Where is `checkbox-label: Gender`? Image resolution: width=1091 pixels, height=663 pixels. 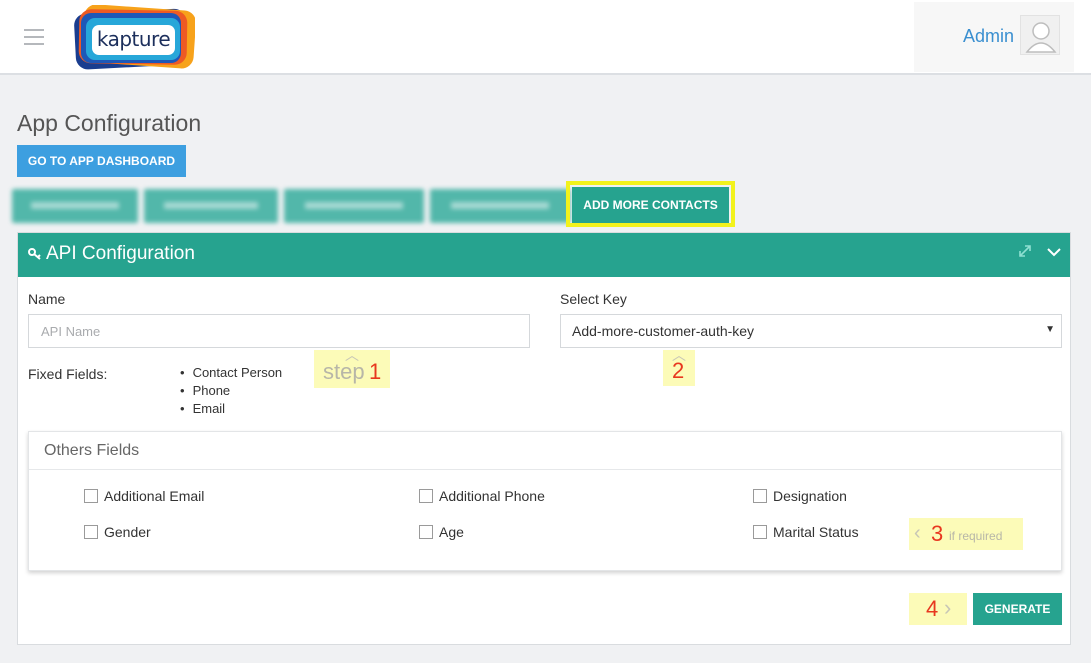 checkbox-label: Gender is located at coordinates (127, 532).